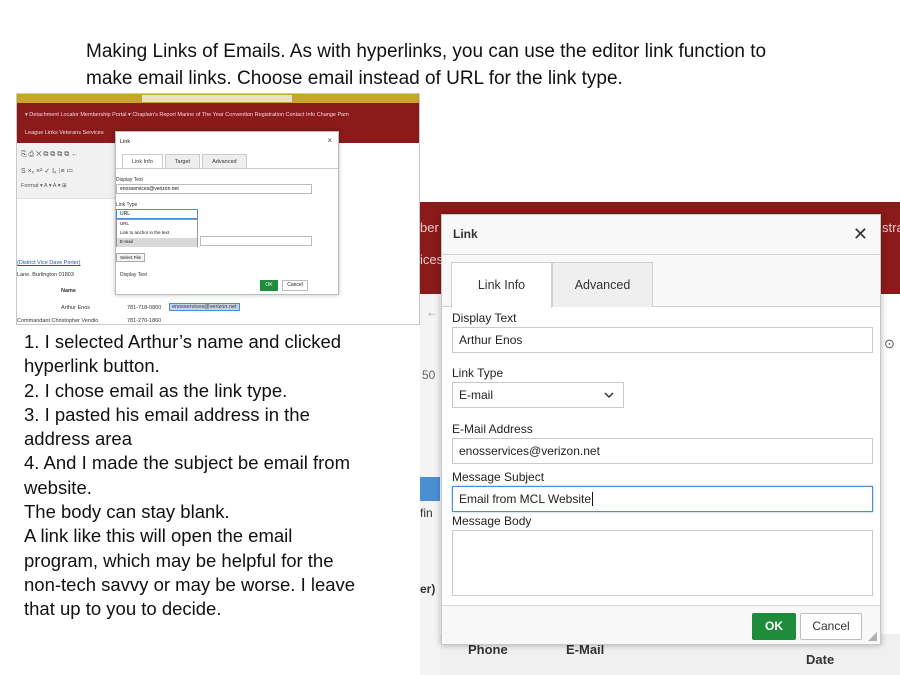 This screenshot has width=900, height=675. I want to click on message-body-label: Message Body, so click(492, 521).